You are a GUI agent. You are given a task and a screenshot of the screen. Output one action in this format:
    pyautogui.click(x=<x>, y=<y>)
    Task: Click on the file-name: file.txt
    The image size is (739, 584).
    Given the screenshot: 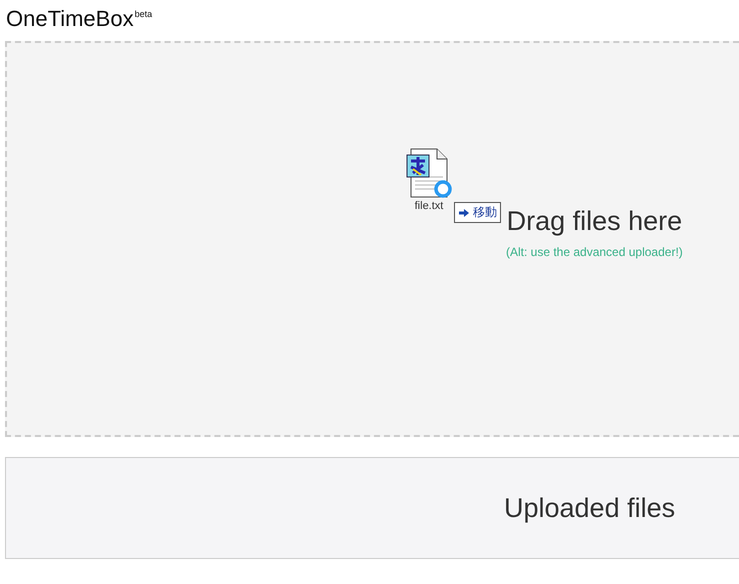 What is the action you would take?
    pyautogui.click(x=429, y=206)
    